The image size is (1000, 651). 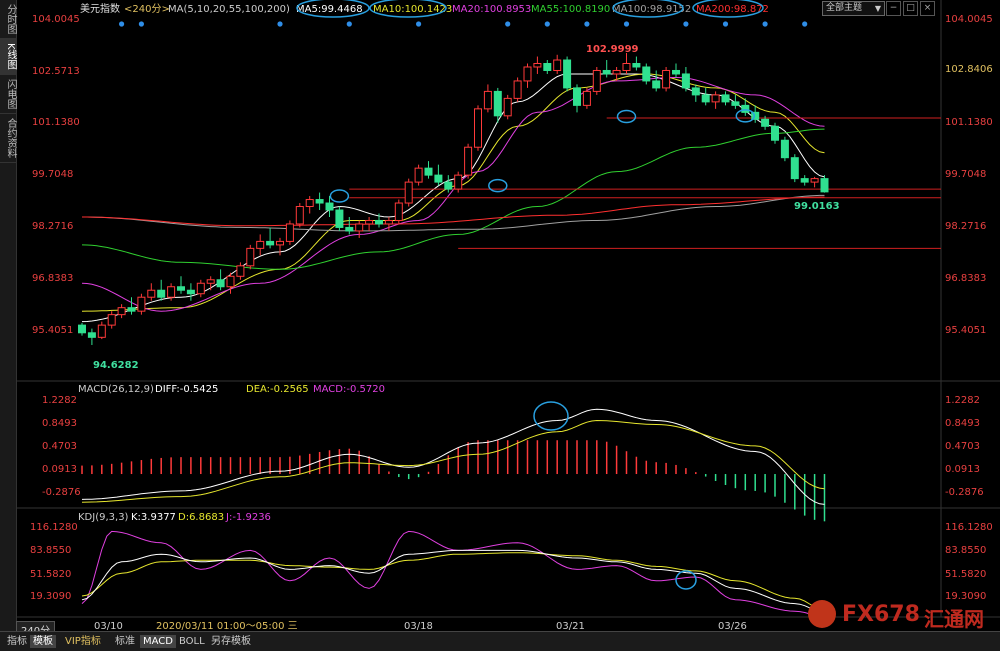 What do you see at coordinates (8, 94) in the screenshot?
I see `sidebar-tab-flash: 闪电图` at bounding box center [8, 94].